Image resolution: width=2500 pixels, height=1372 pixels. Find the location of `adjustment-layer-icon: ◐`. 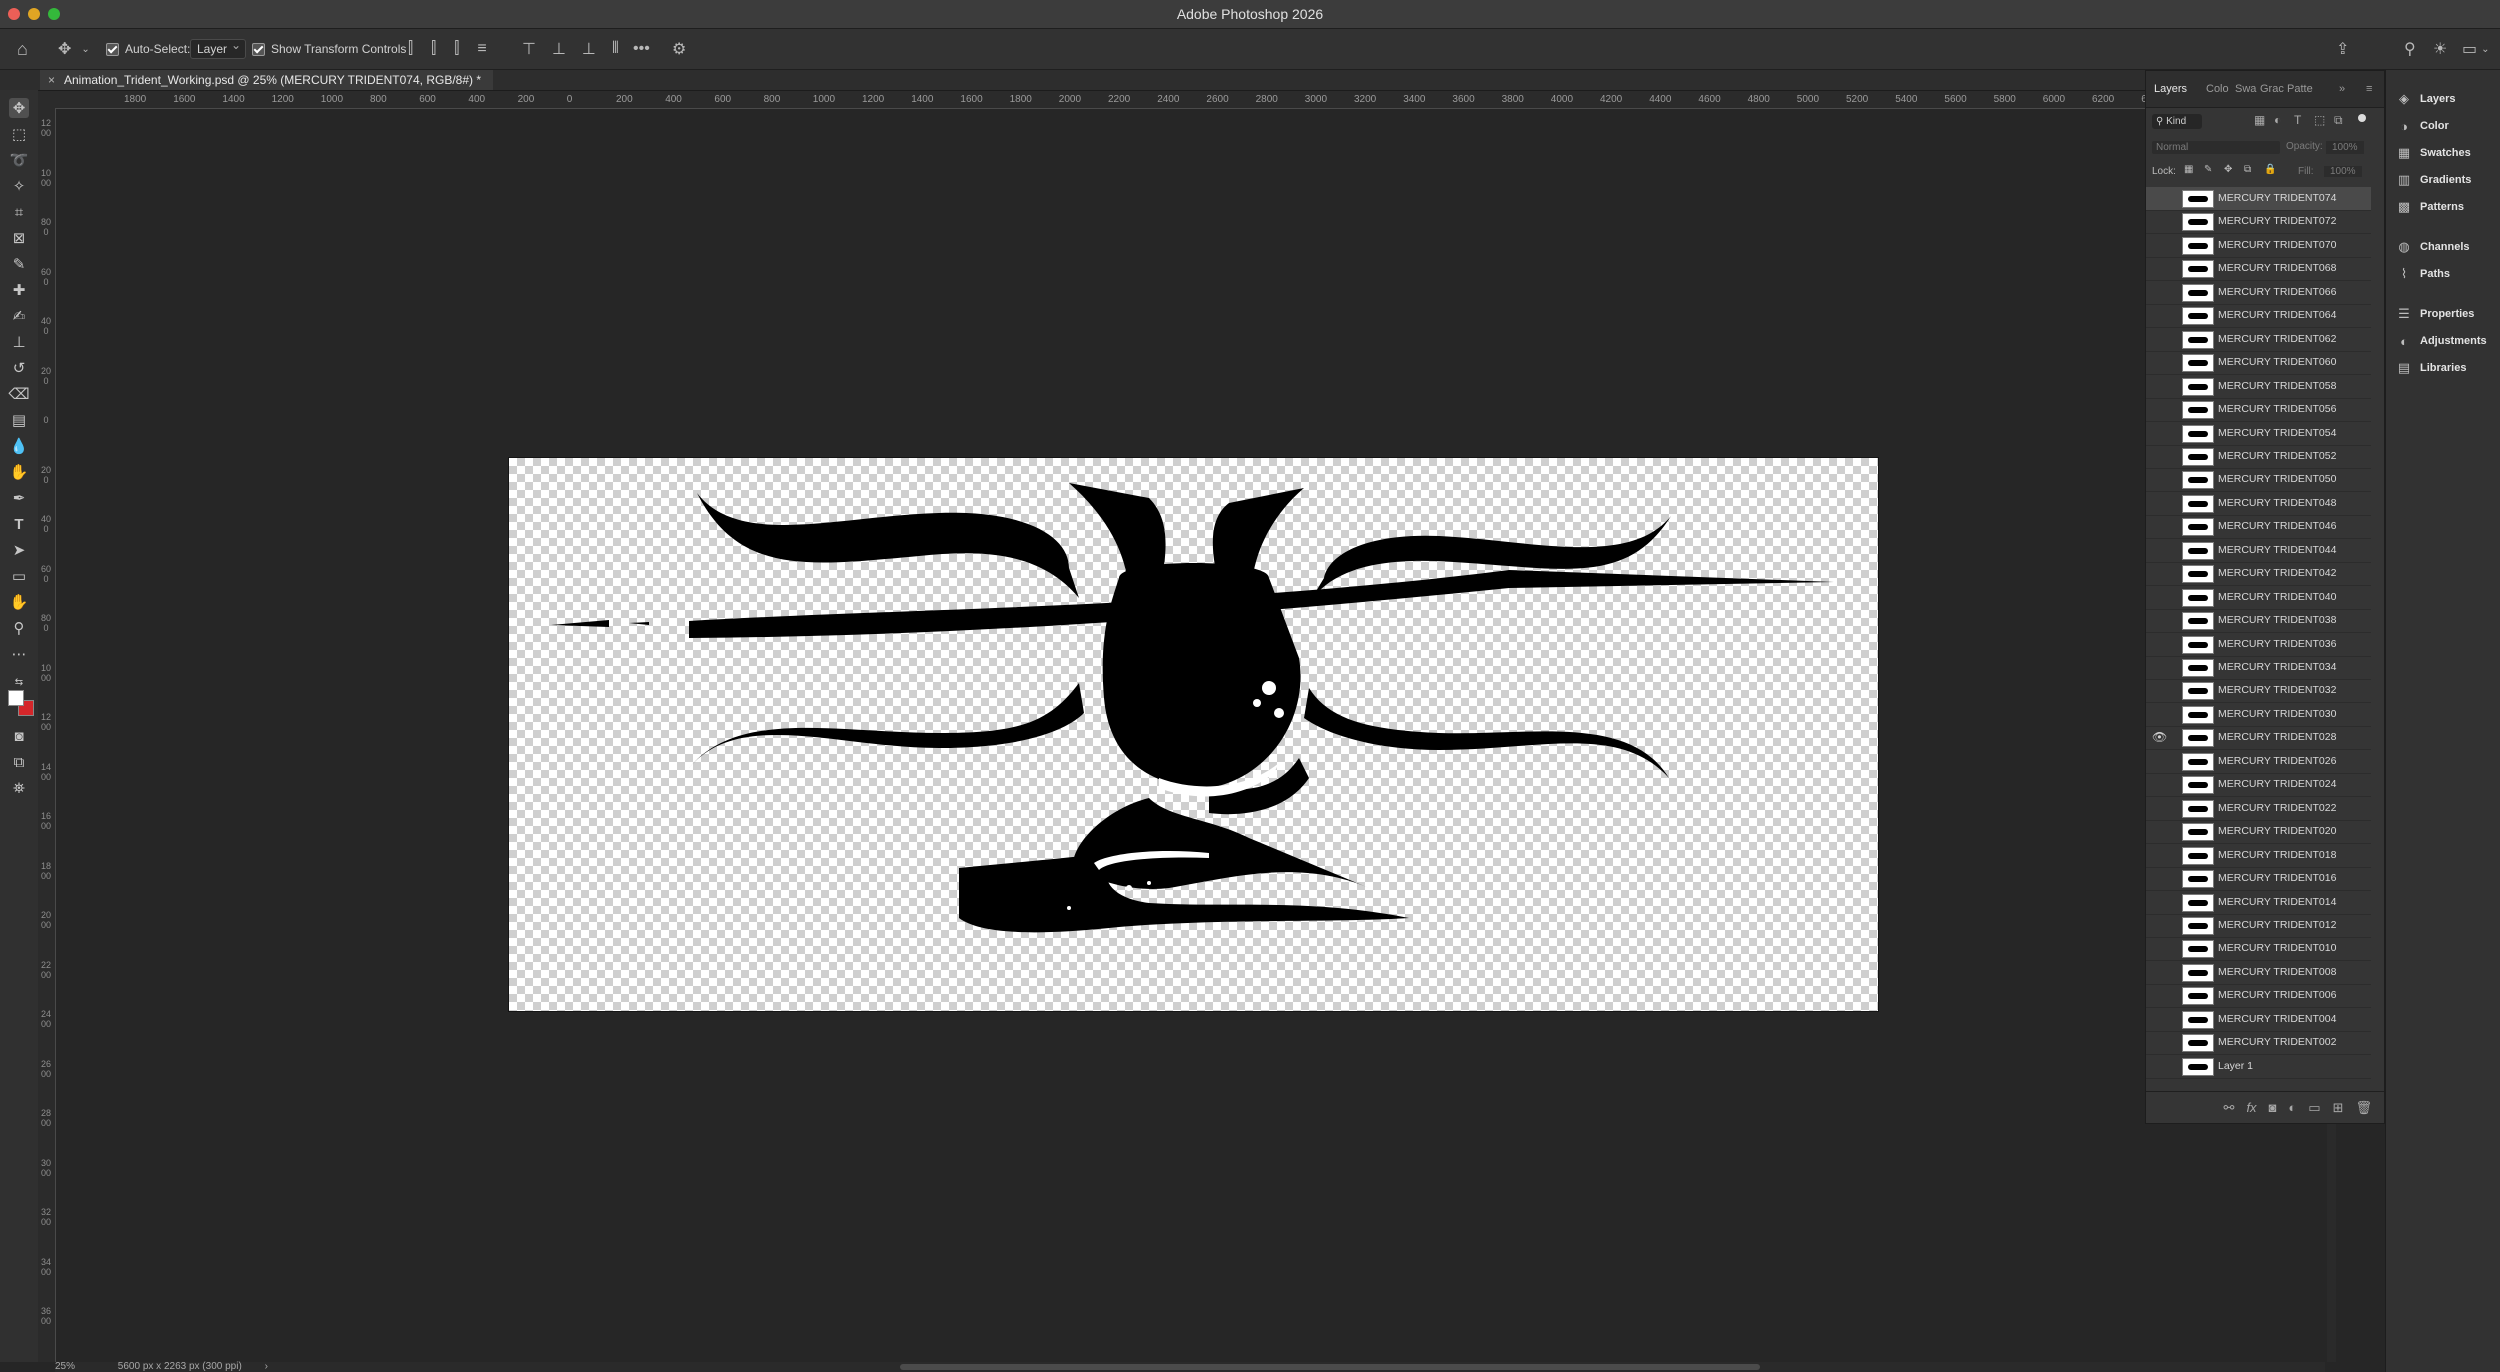

adjustment-layer-icon: ◐ is located at coordinates (2292, 1107).